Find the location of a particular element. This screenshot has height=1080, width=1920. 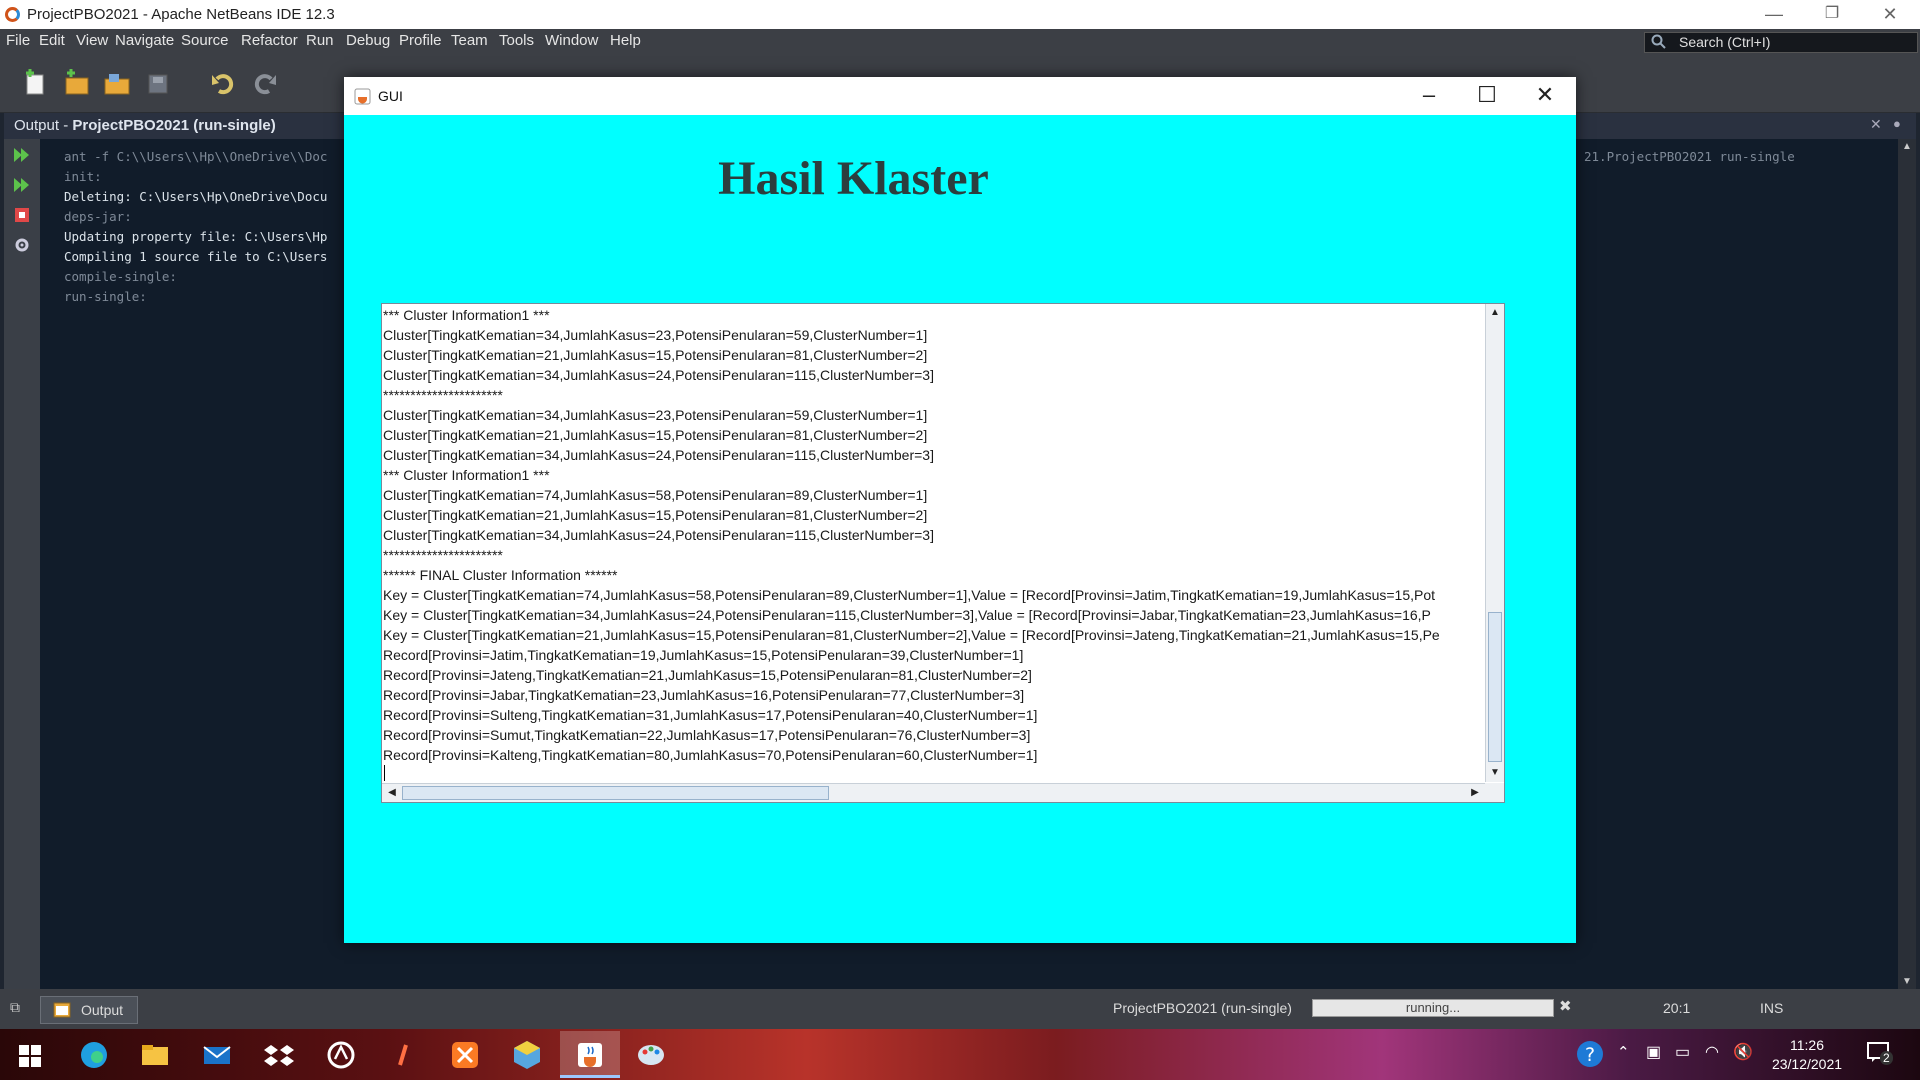

output-line-right: 21.ProjectPBO2021 run-single is located at coordinates (1689, 156).